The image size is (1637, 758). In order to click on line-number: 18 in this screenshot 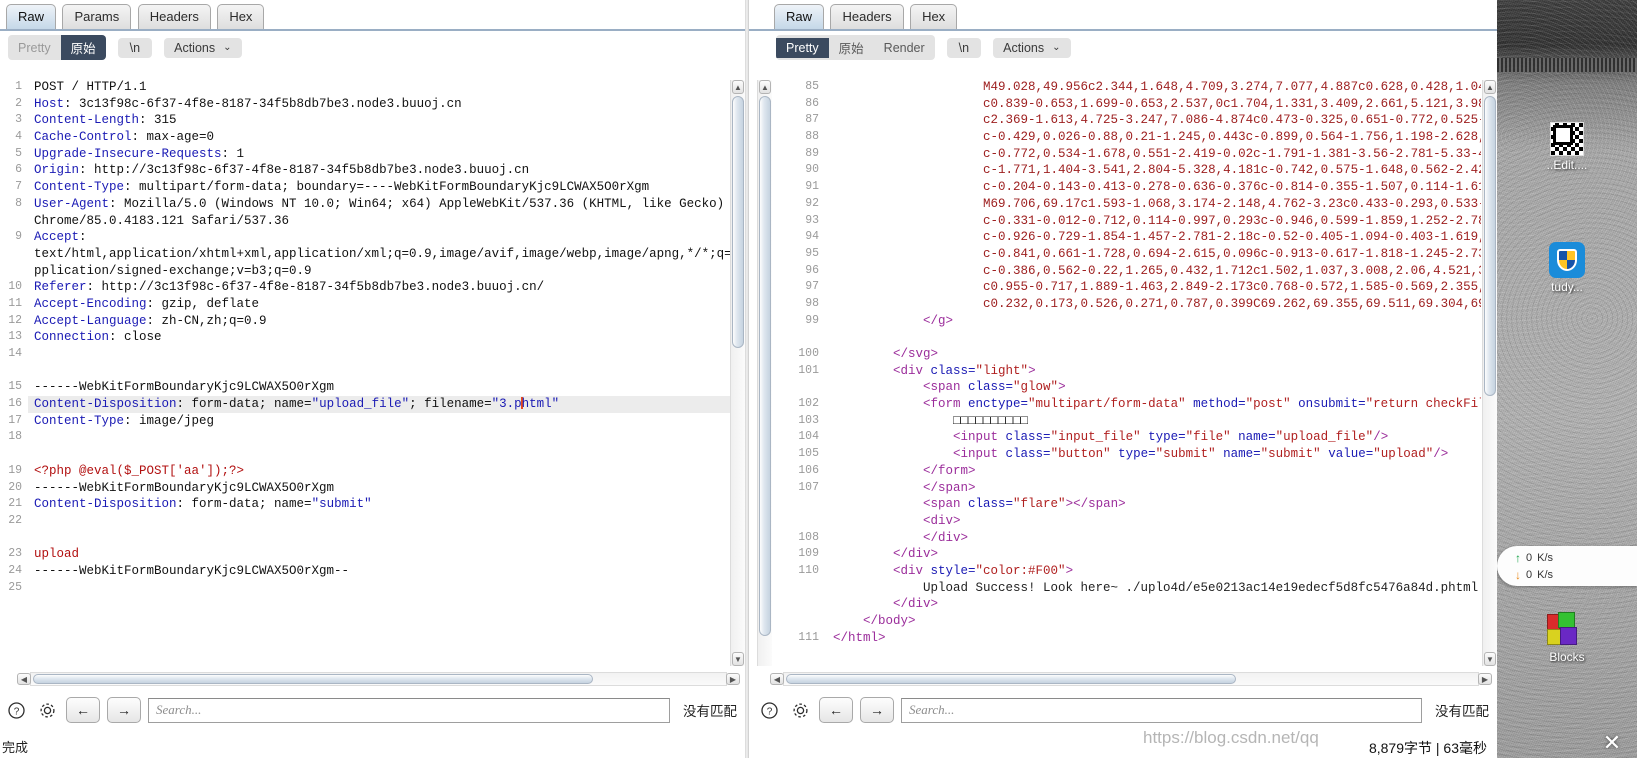, I will do `click(15, 437)`.